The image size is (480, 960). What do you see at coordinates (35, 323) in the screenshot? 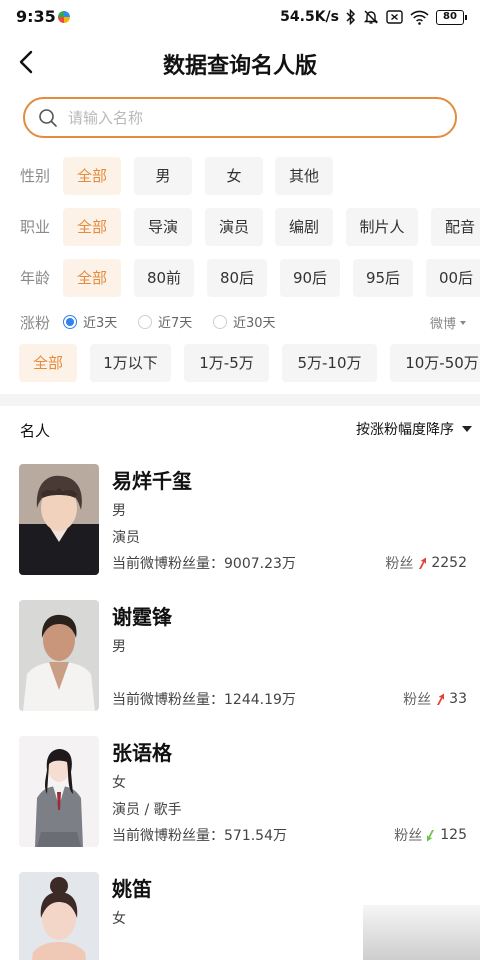
I see `fan-growth-label: 涨粉` at bounding box center [35, 323].